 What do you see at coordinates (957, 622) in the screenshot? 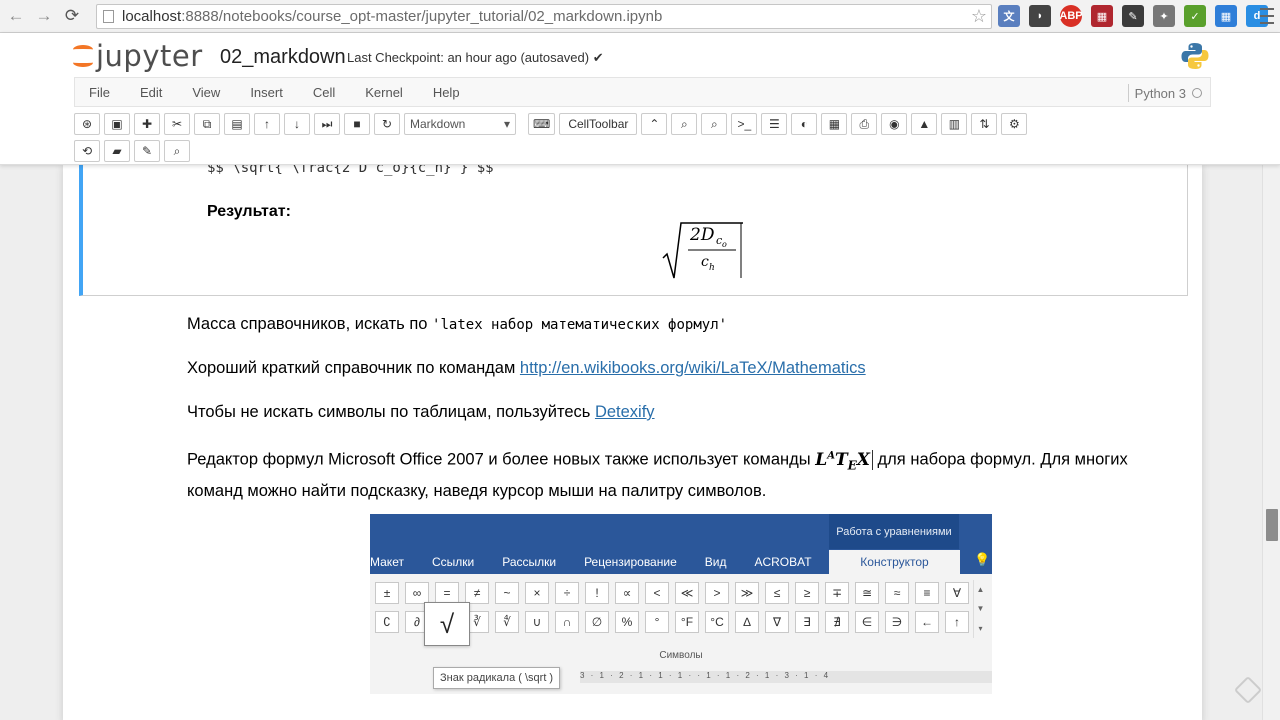
I see `symbol-cell: ↑` at bounding box center [957, 622].